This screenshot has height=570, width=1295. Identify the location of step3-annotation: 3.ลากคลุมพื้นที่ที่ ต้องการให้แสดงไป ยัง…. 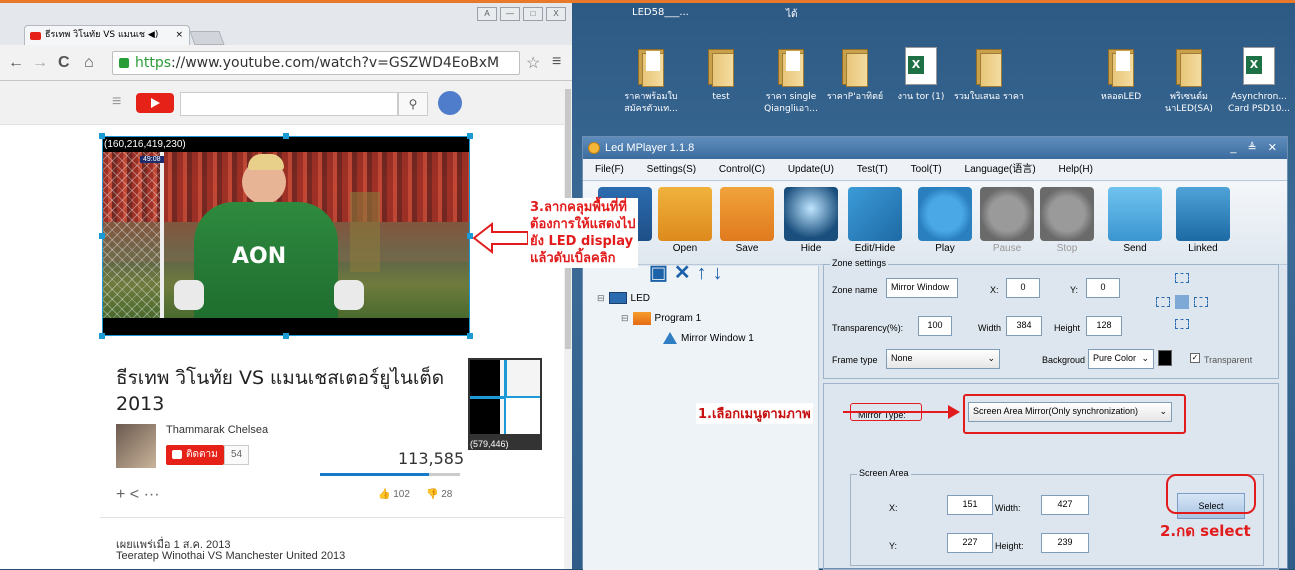
(583, 233).